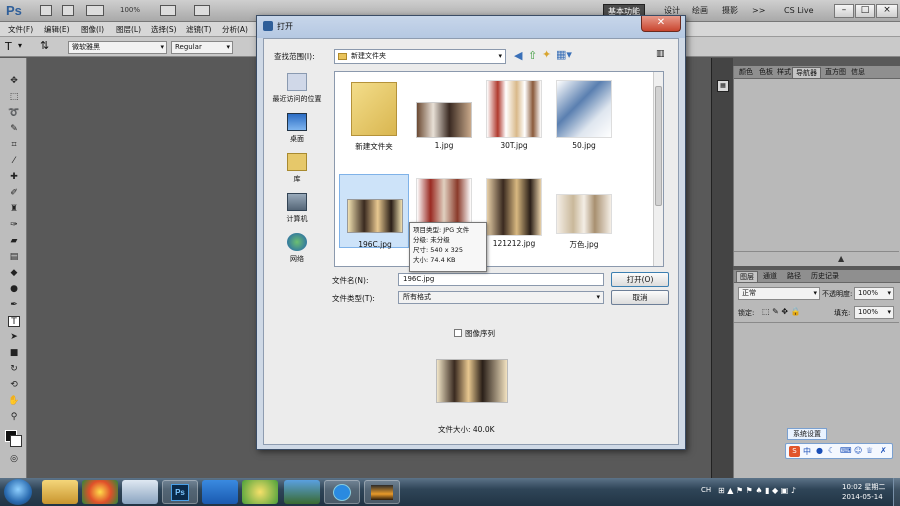 The height and width of the screenshot is (506, 900). I want to click on taskbar-browser, so click(100, 492).